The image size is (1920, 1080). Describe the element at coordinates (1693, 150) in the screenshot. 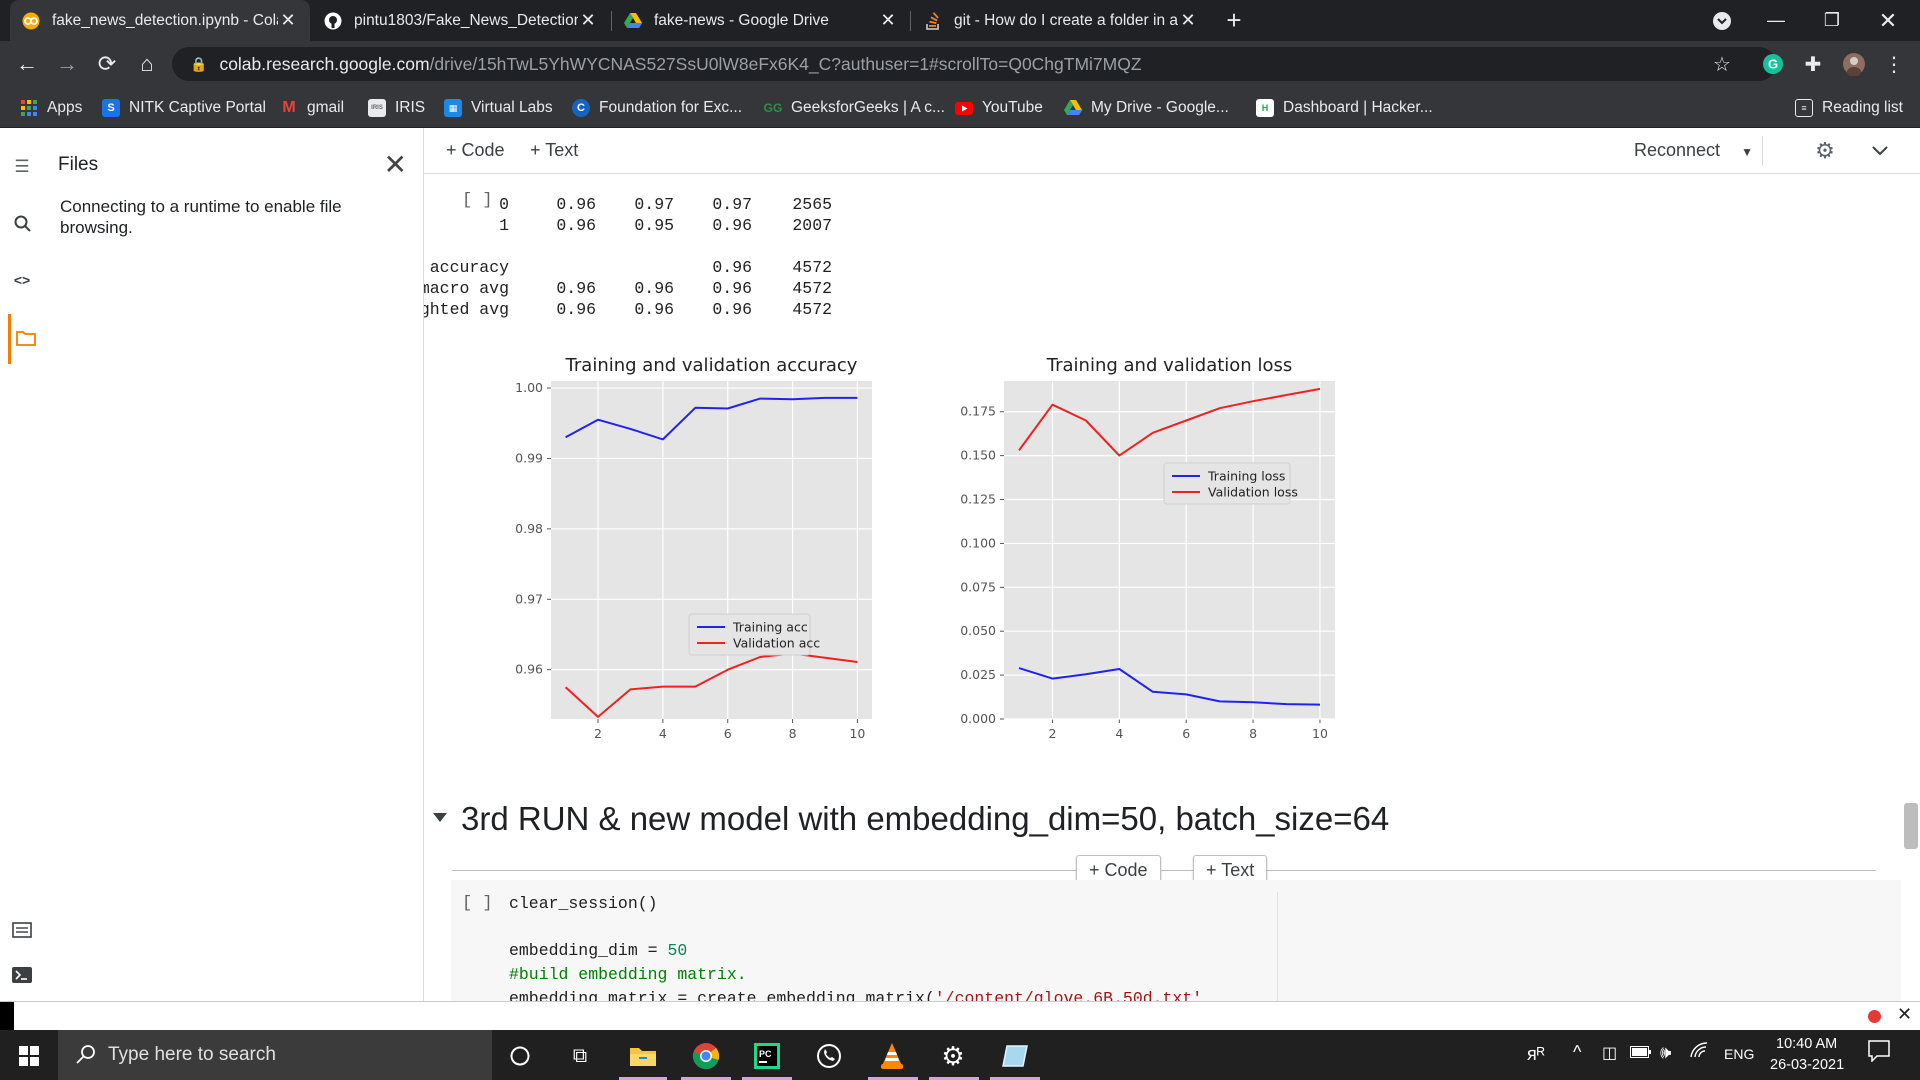

I see `reconnect-button: Reconnect ▼` at that location.